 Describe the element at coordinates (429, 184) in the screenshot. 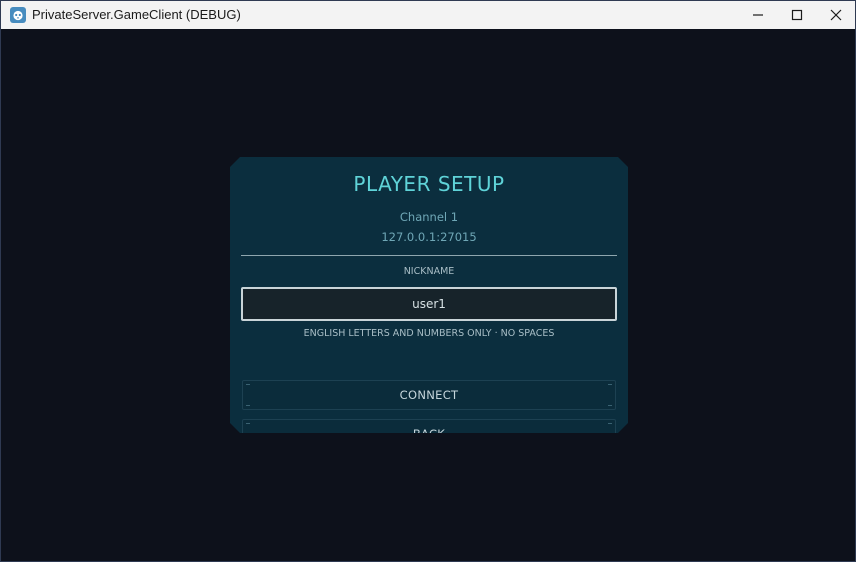

I see `panel-title: PLAYER SETUP` at that location.